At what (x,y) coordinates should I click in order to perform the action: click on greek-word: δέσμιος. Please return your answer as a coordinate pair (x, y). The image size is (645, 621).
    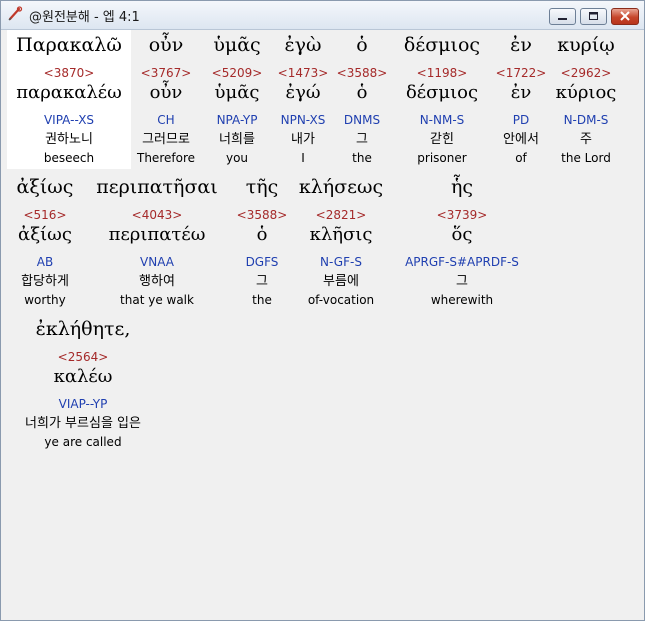
    Looking at the image, I should click on (442, 45).